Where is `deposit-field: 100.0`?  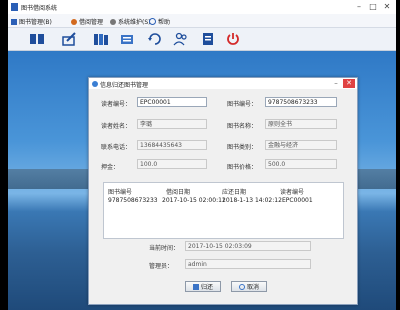 deposit-field: 100.0 is located at coordinates (172, 164).